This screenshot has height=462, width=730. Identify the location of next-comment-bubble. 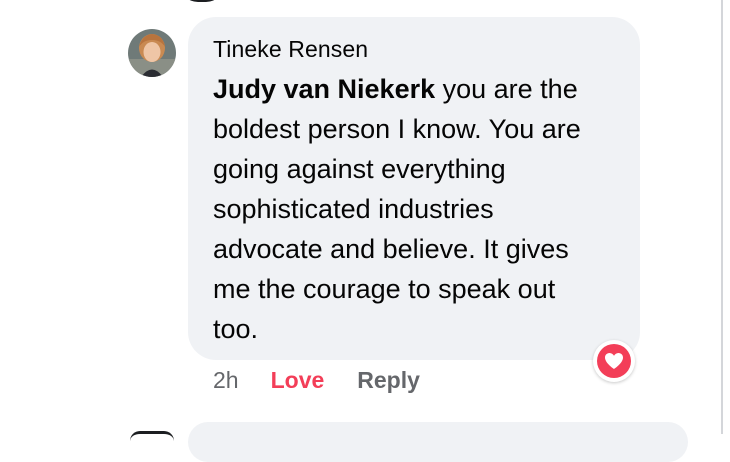
(438, 442).